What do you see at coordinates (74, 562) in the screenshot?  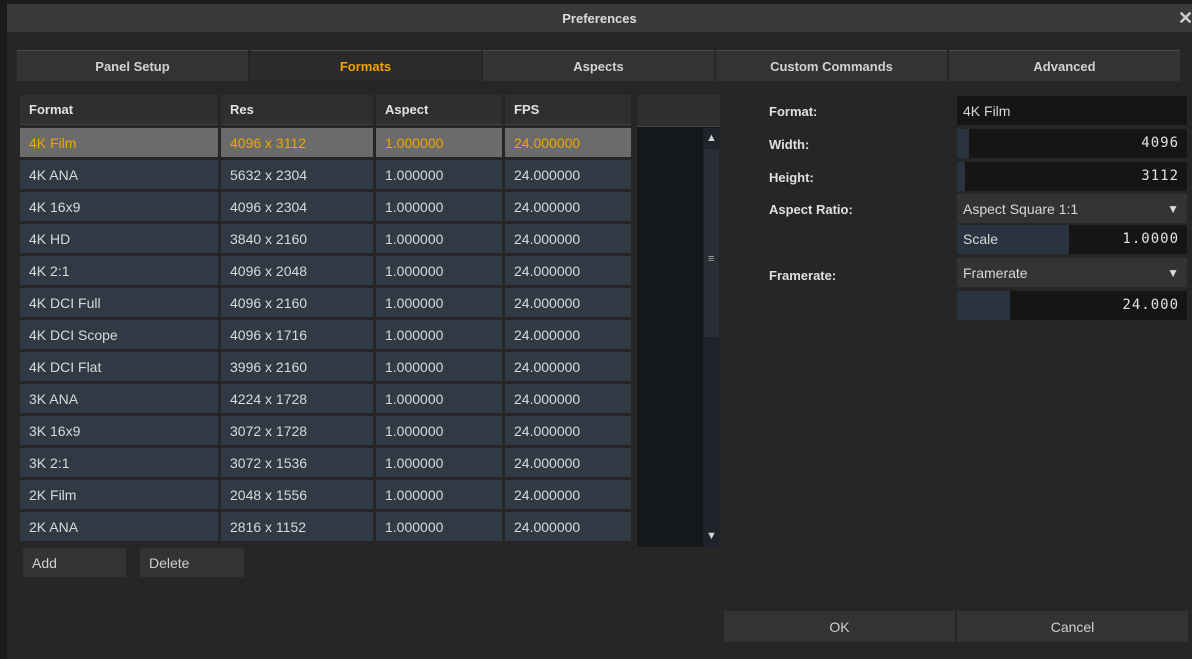 I see `add-button: Add` at bounding box center [74, 562].